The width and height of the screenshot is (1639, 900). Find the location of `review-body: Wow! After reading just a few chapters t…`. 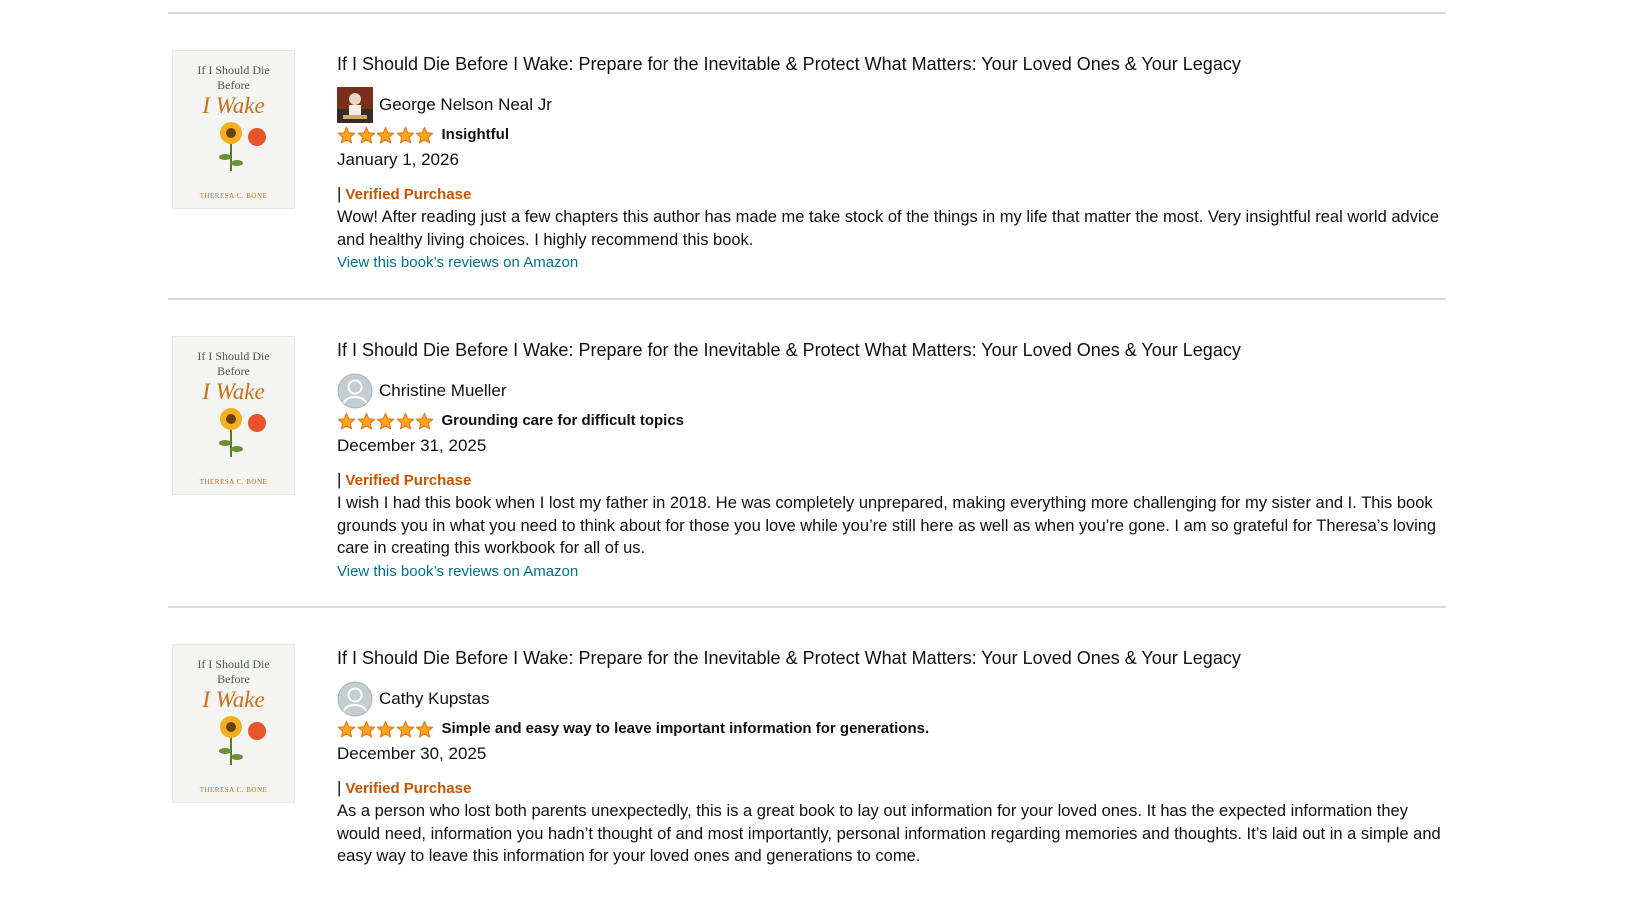

review-body: Wow! After reading just a few chapters t… is located at coordinates (892, 240).